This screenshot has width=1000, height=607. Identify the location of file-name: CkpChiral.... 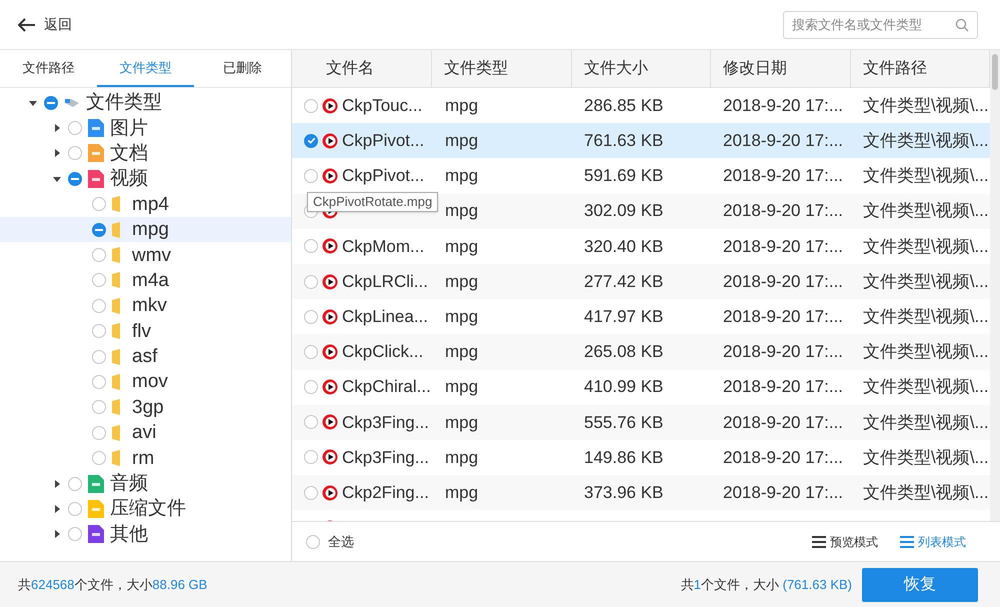
(386, 387).